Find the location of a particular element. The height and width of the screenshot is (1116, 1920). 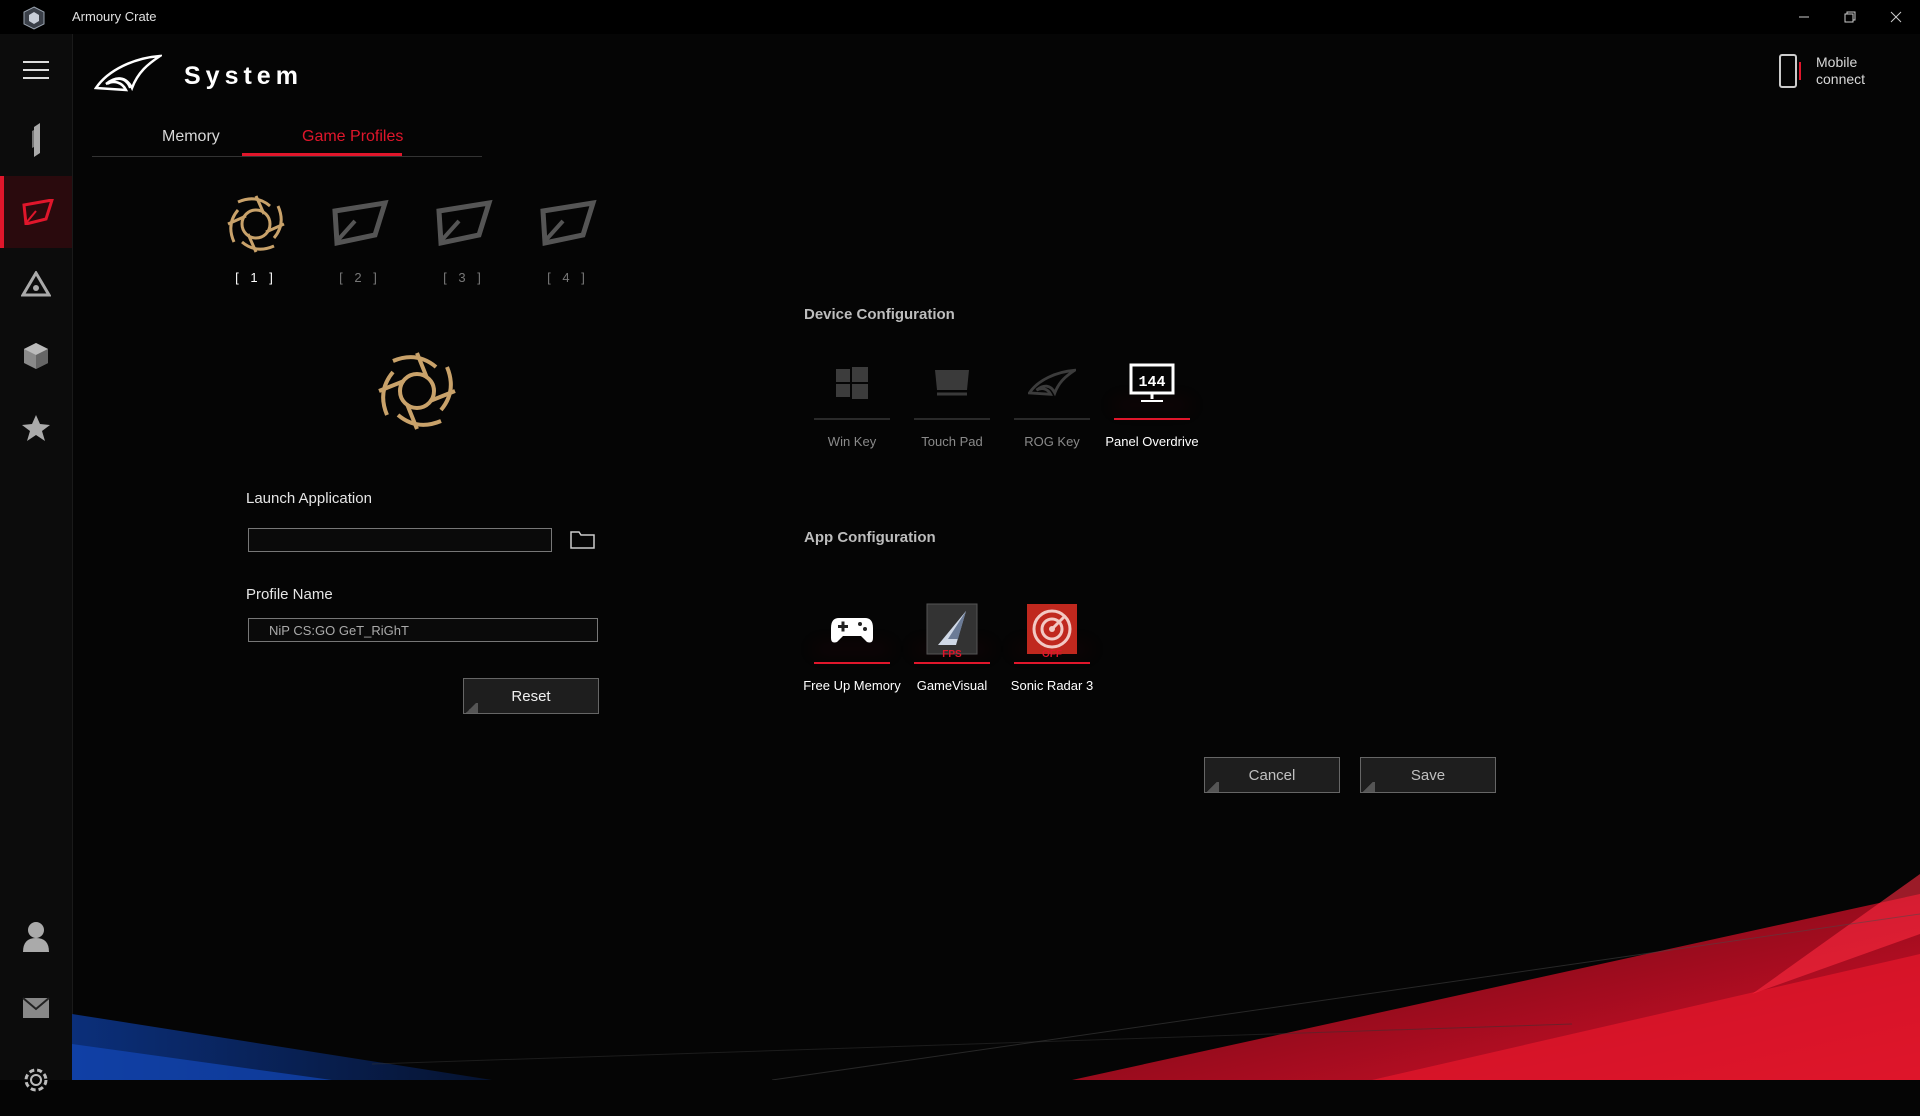

sidebar-item-featured is located at coordinates (36, 428).